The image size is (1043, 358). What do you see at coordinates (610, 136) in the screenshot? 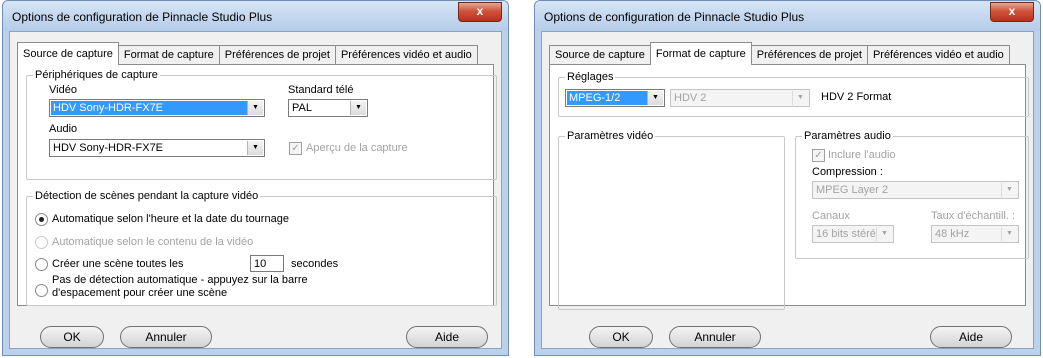
I see `group-title: Paramètres vidéo` at bounding box center [610, 136].